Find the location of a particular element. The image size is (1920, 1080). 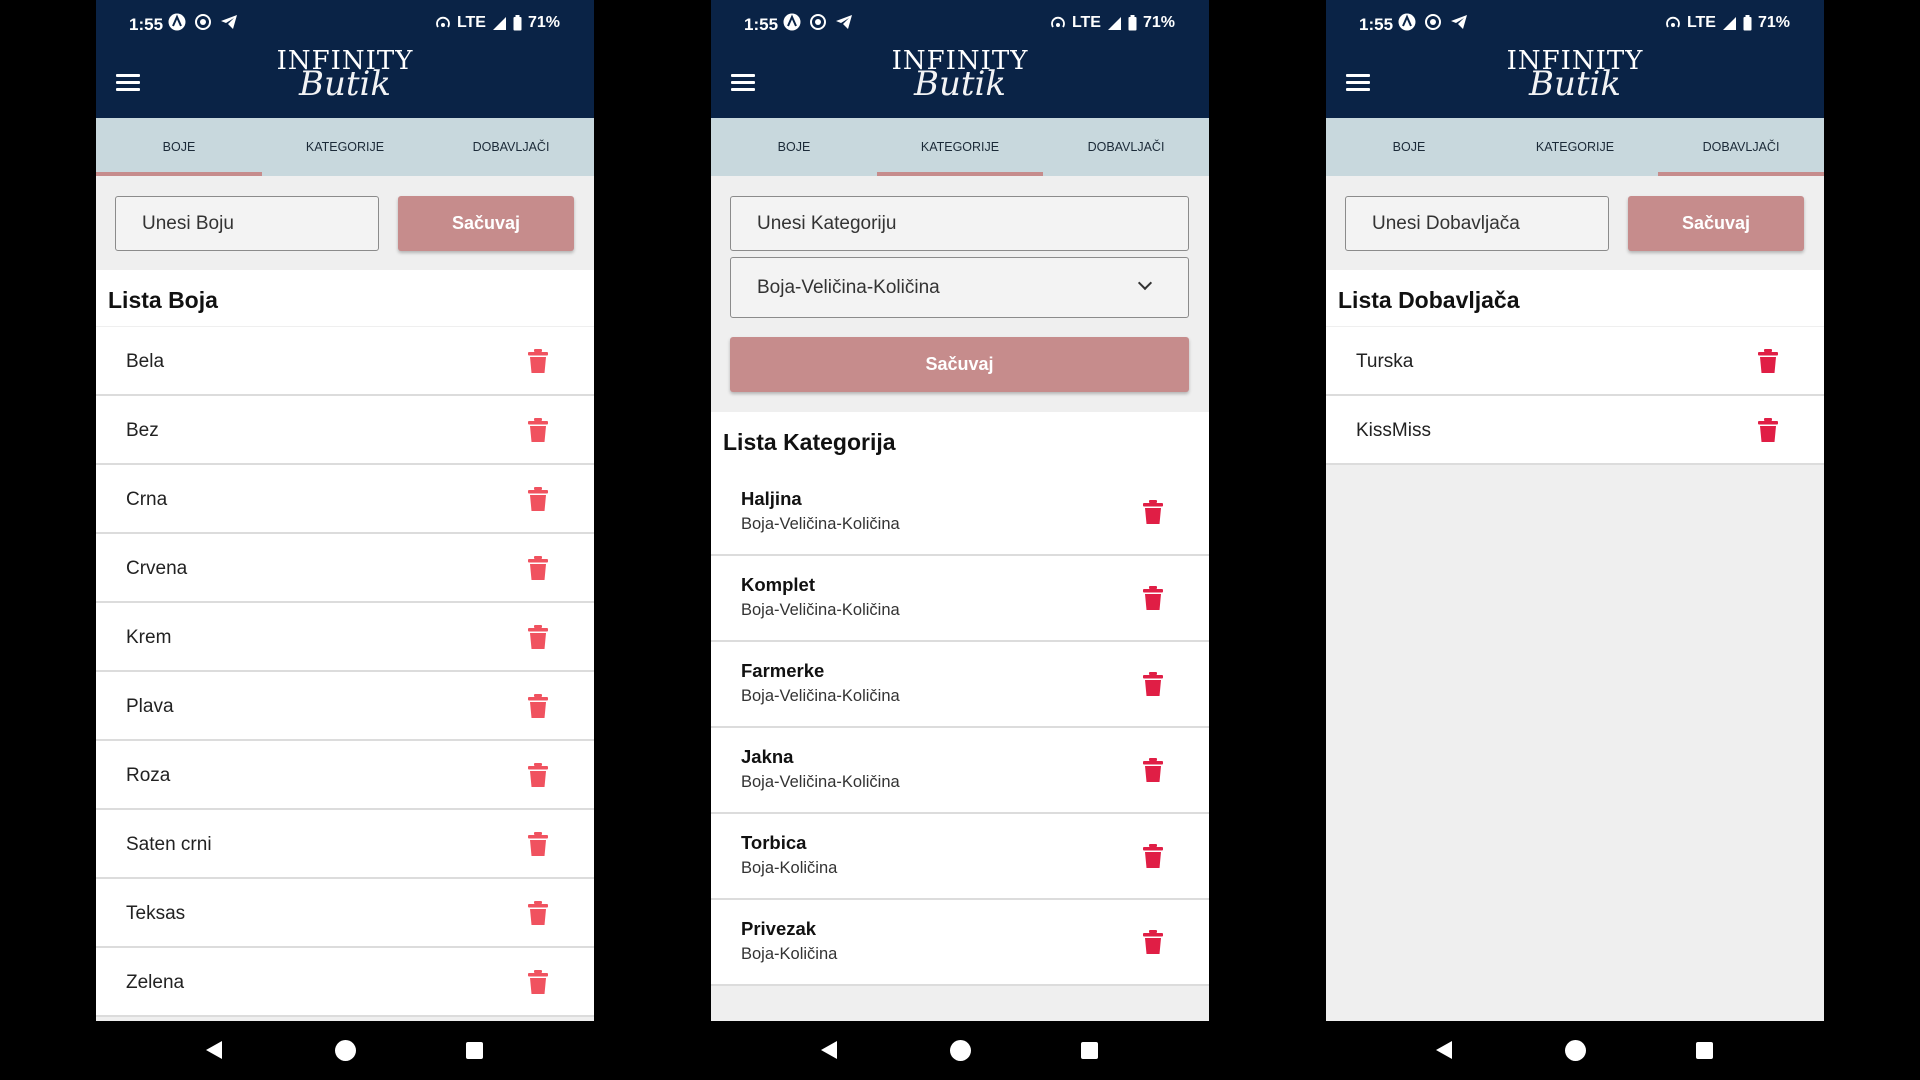

category-name: Torbica is located at coordinates (774, 842).